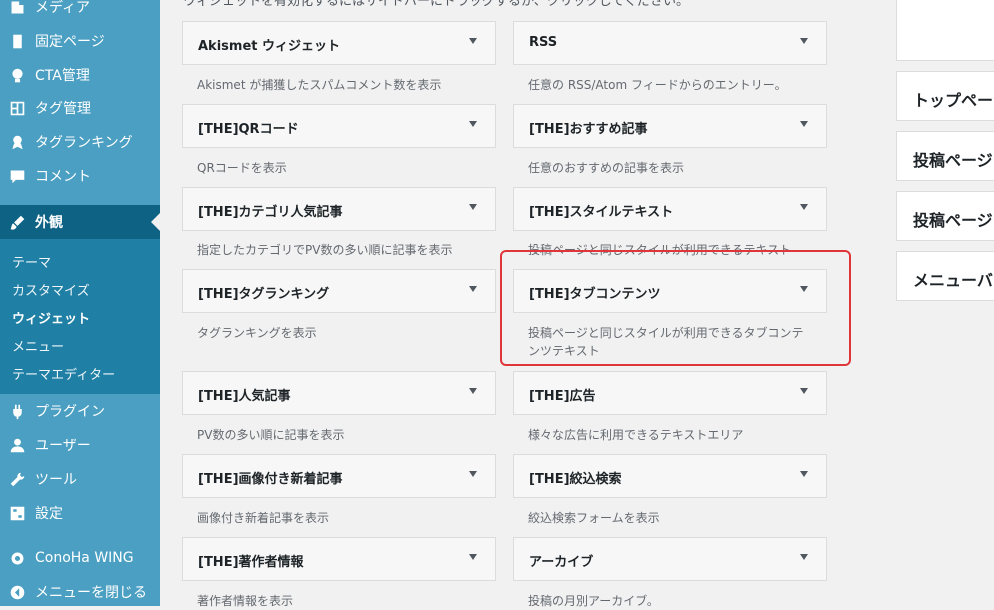 This screenshot has width=994, height=610. What do you see at coordinates (670, 393) in the screenshot?
I see `widget-ad: [THE]広告` at bounding box center [670, 393].